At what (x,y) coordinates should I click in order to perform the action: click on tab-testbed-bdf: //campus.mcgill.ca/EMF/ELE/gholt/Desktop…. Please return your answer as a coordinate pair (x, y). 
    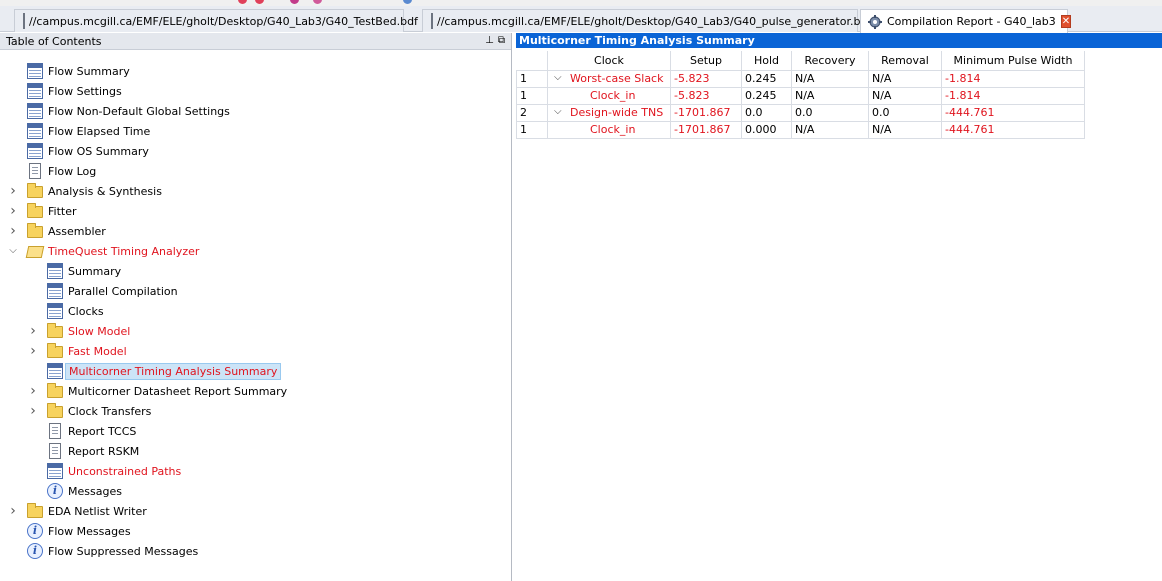
    Looking at the image, I should click on (224, 20).